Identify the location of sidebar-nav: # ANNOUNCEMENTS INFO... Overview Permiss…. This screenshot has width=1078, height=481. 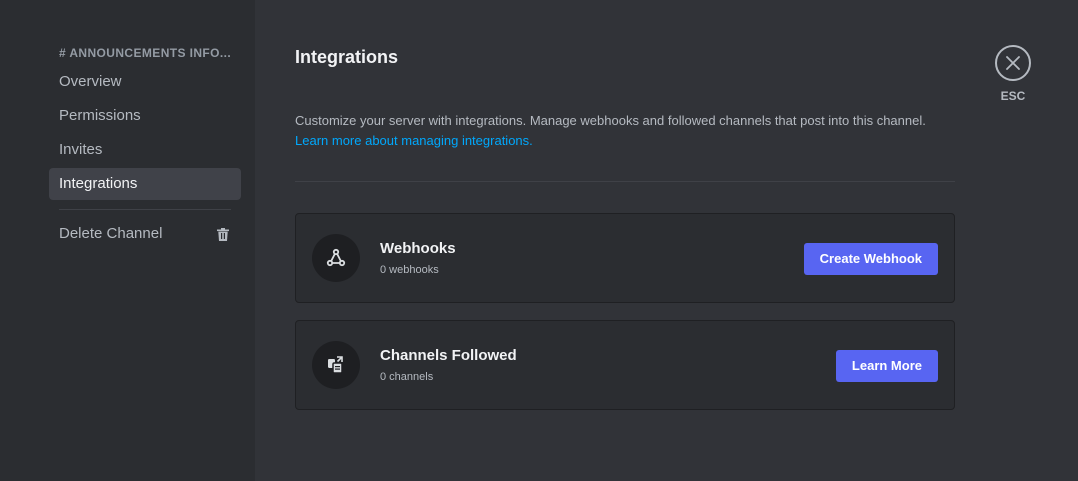
(145, 147).